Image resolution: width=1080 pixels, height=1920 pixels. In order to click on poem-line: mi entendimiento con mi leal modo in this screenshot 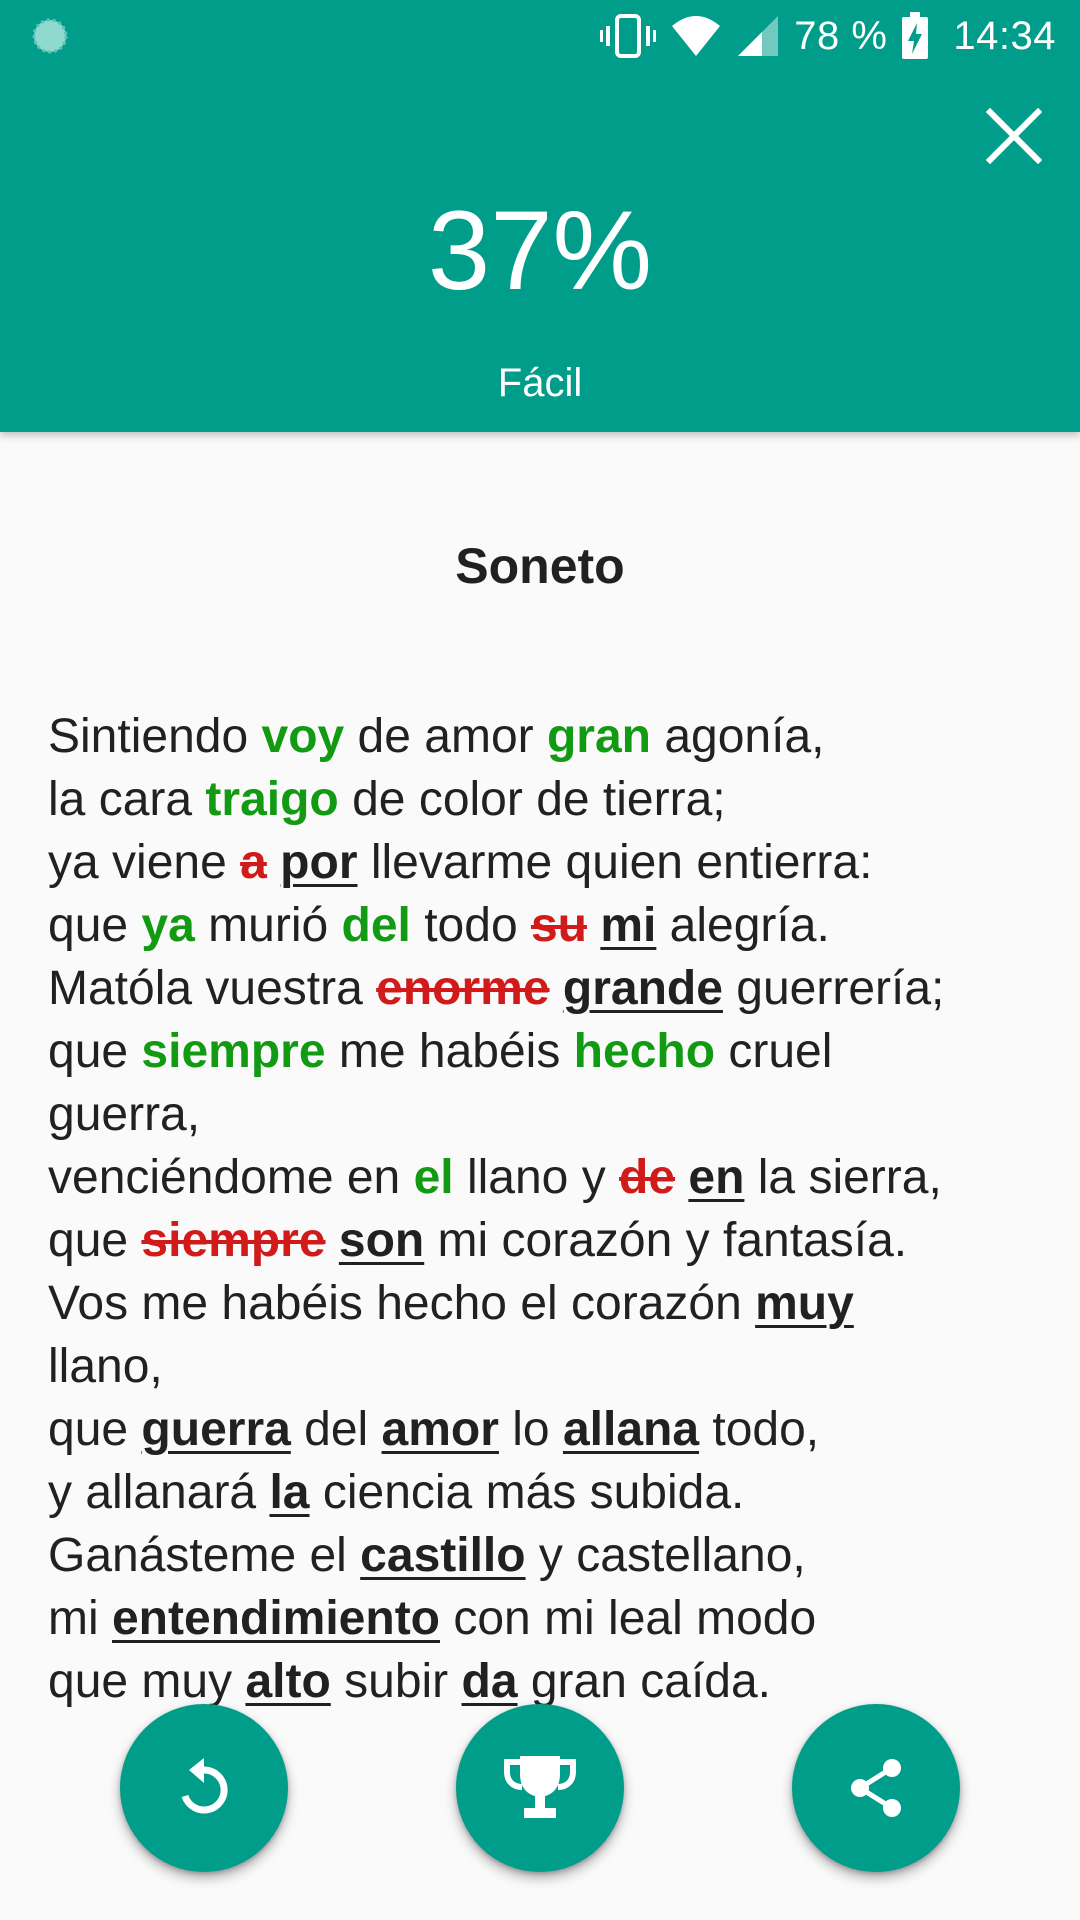, I will do `click(548, 1618)`.